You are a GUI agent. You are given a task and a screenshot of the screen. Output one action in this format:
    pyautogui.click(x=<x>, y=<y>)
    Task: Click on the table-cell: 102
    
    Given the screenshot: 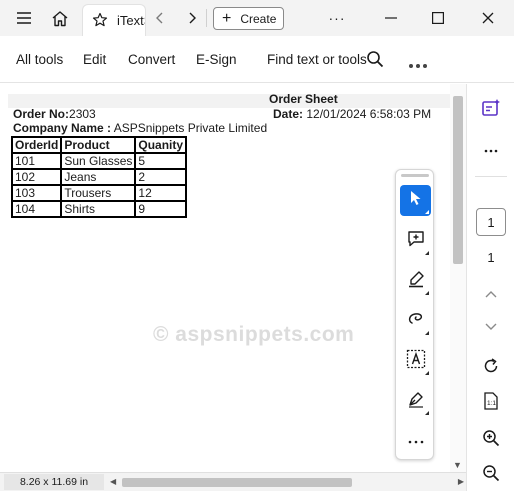 What is the action you would take?
    pyautogui.click(x=36, y=177)
    